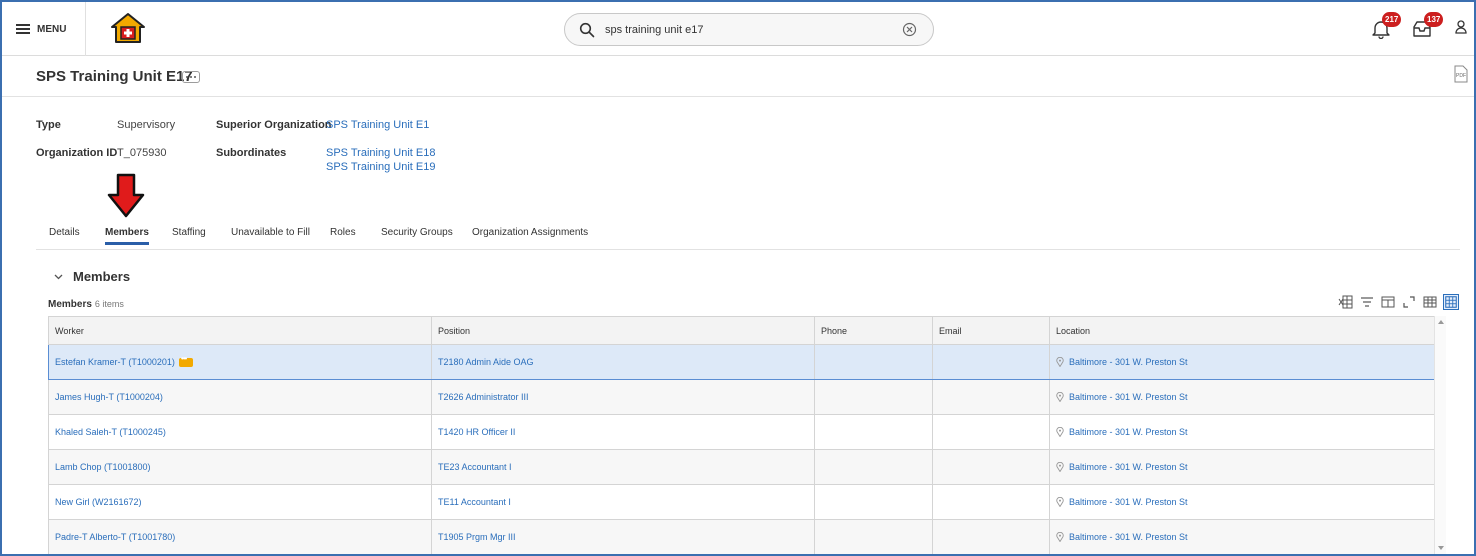  What do you see at coordinates (380, 153) in the screenshot?
I see `subordinate-link: SPS Training Unit E18` at bounding box center [380, 153].